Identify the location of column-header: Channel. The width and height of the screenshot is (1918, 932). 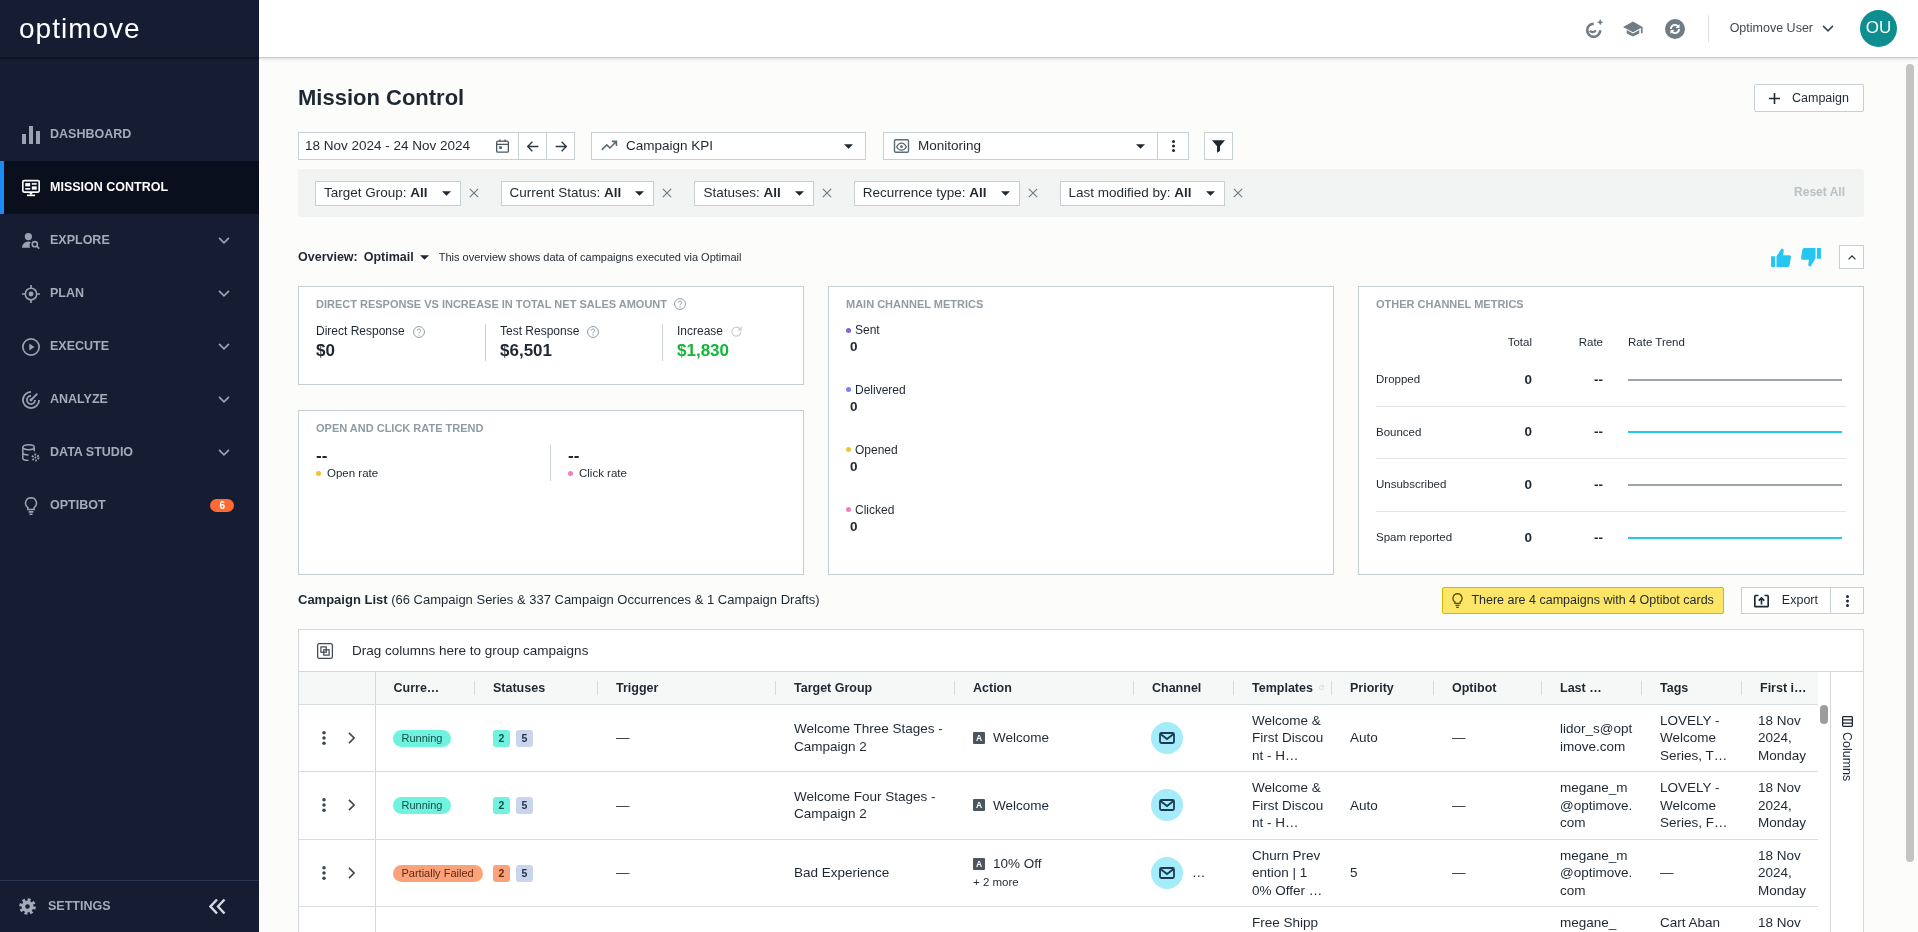
(1184, 688).